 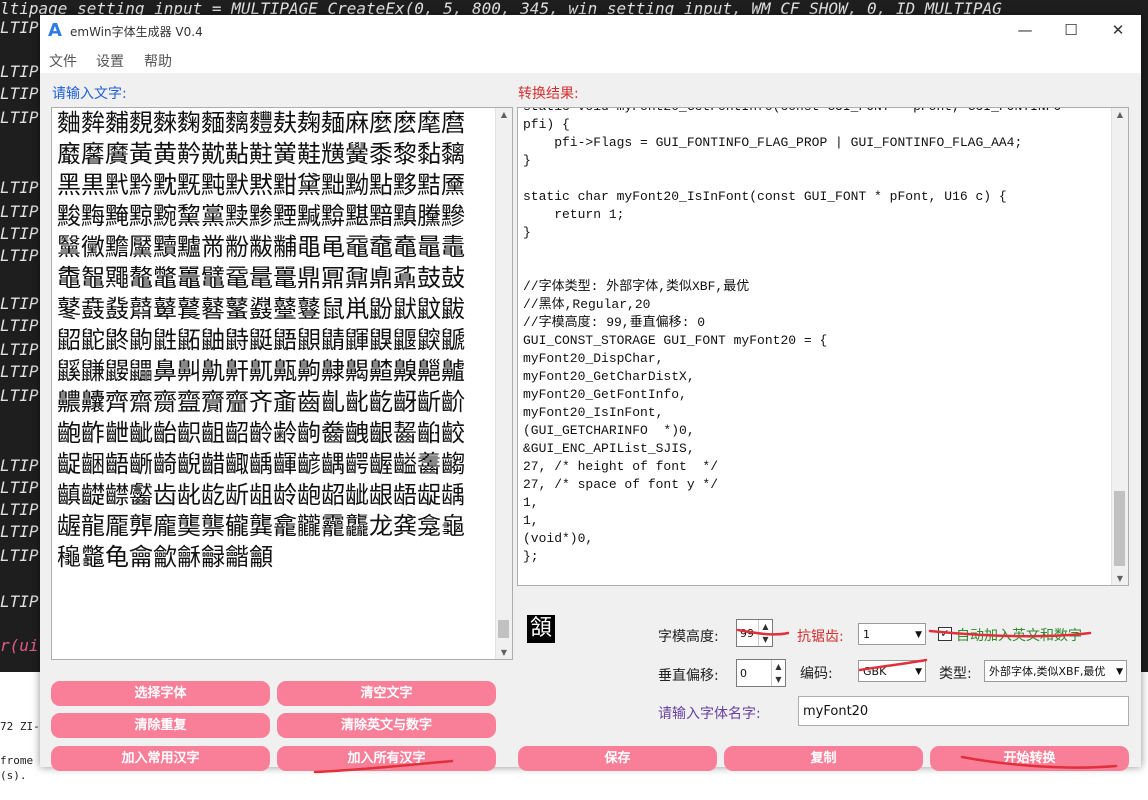 What do you see at coordinates (1119, 346) in the screenshot?
I see `output-scrollbar: ▲ ▼` at bounding box center [1119, 346].